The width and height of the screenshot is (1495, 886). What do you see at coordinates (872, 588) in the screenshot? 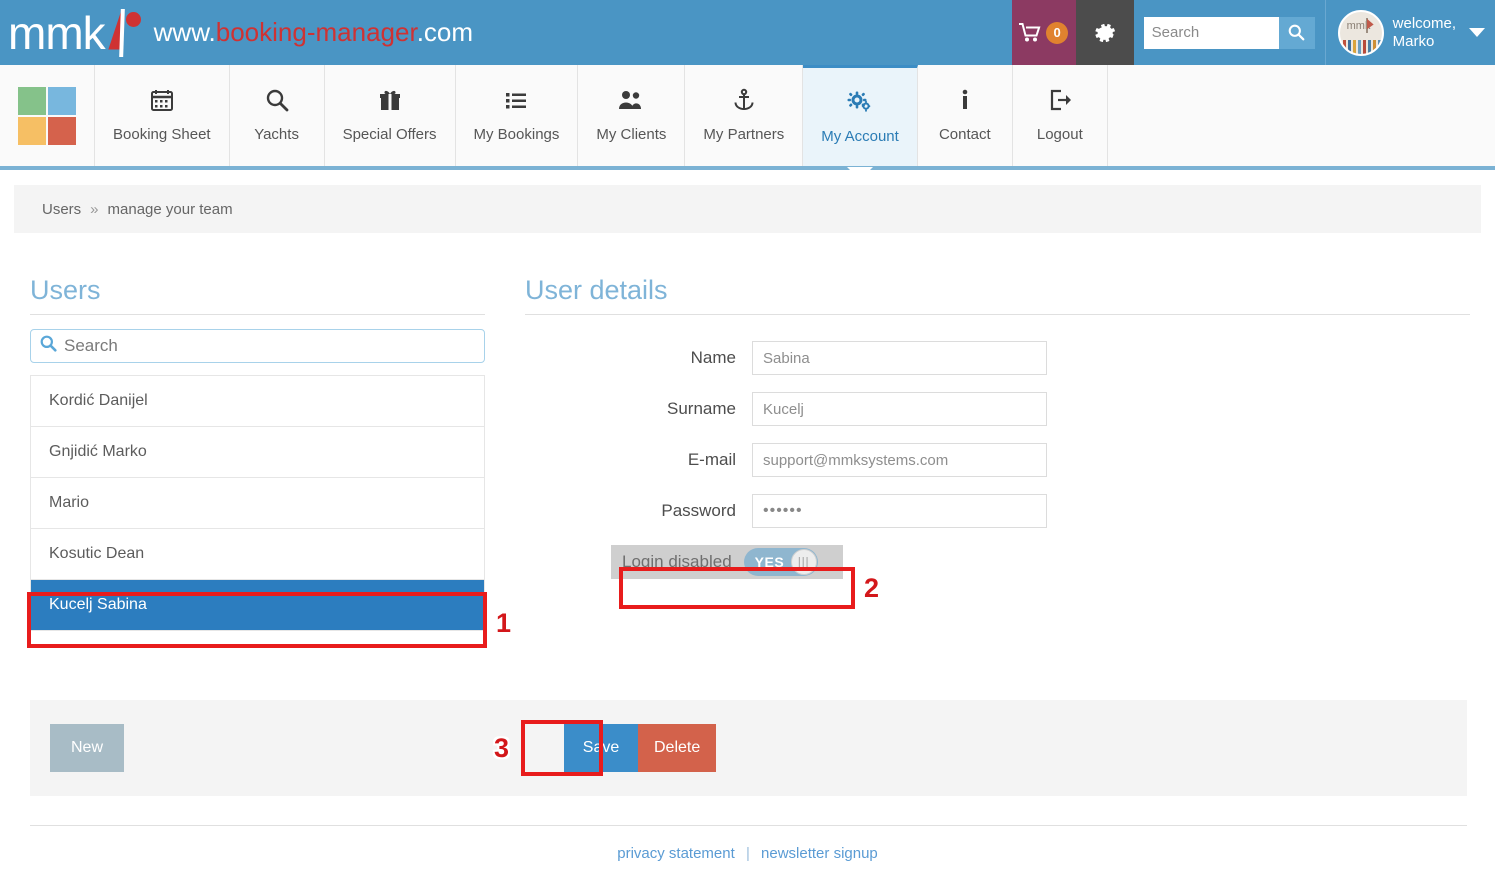
I see `annotation-number-2: 2` at bounding box center [872, 588].